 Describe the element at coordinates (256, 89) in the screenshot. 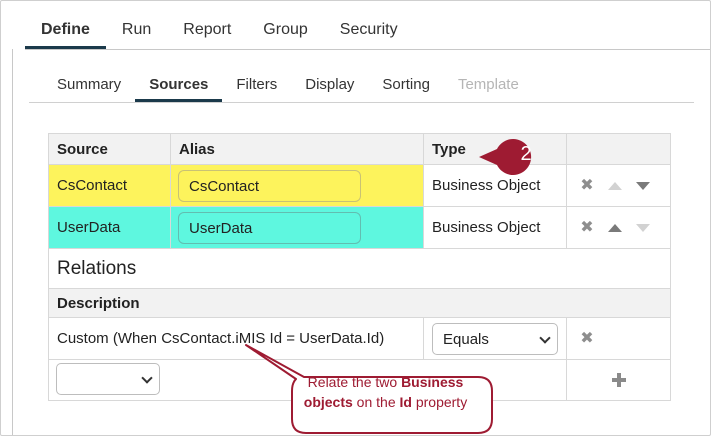

I see `subtab-filters: Filters` at that location.